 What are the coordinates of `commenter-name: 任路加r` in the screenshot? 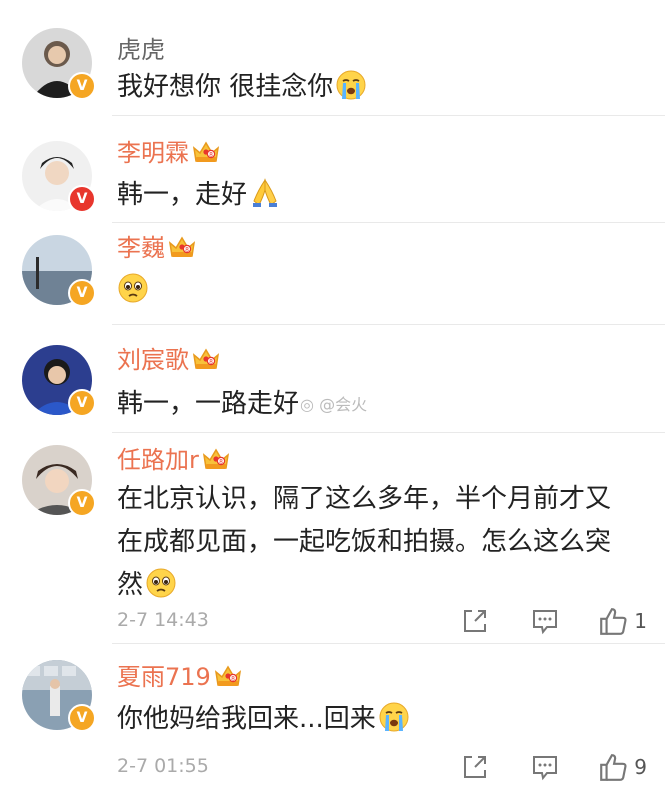 It's located at (174, 460).